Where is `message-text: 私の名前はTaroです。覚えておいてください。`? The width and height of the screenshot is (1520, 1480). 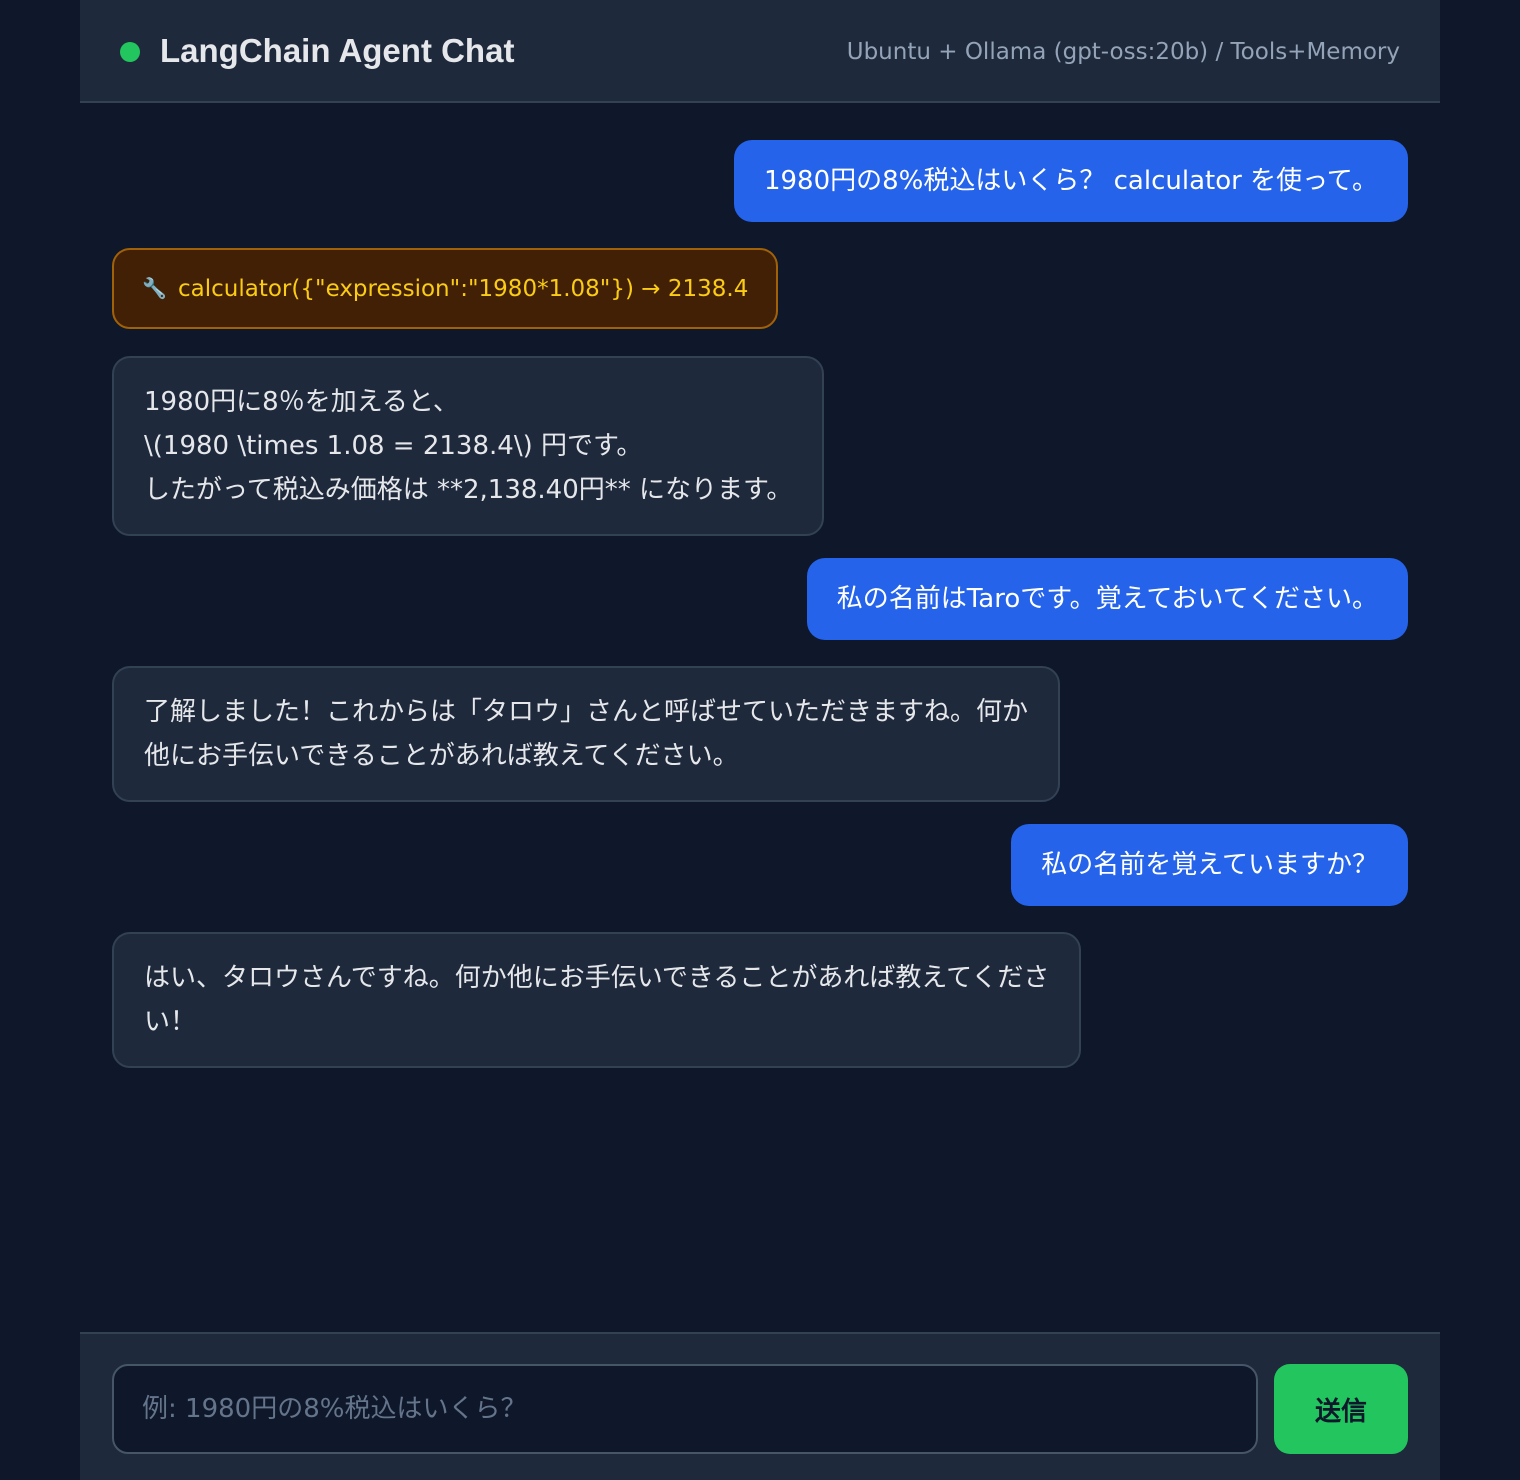 message-text: 私の名前はTaroです。覚えておいてください。 is located at coordinates (1107, 599).